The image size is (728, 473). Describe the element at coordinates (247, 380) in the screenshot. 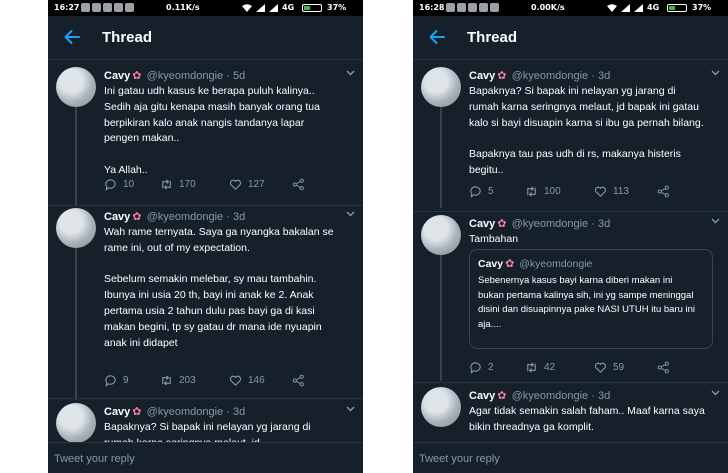

I see `like-button: 146` at that location.